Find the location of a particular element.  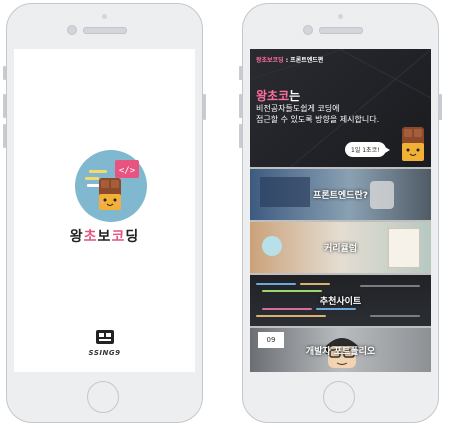

code-tag-icon: </> is located at coordinates (127, 171).